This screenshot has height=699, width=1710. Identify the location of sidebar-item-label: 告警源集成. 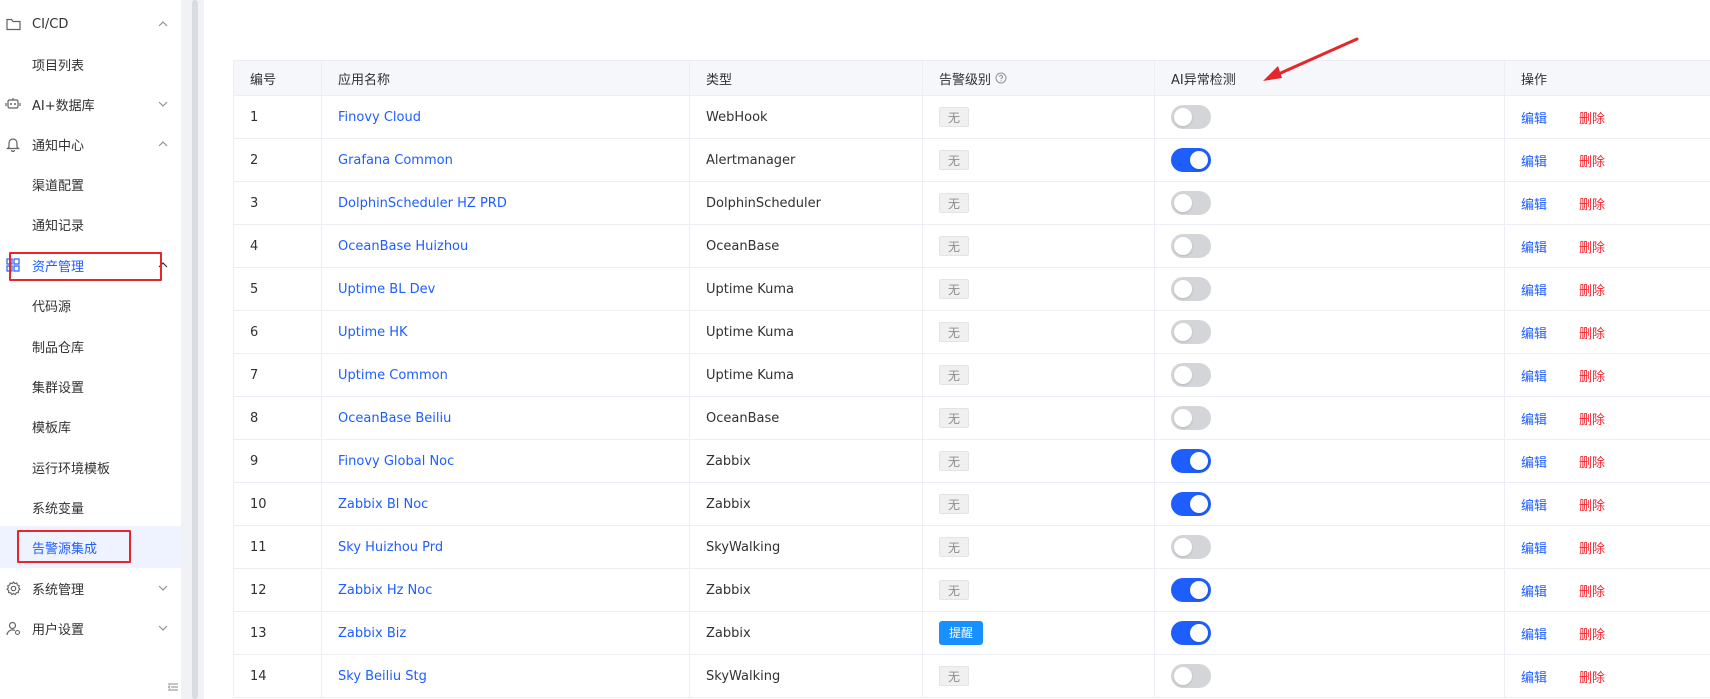
(65, 549).